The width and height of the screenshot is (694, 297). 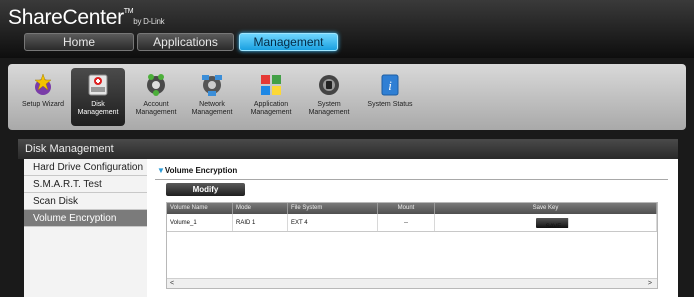 I want to click on section-title-label: Volume Encryption, so click(x=201, y=170).